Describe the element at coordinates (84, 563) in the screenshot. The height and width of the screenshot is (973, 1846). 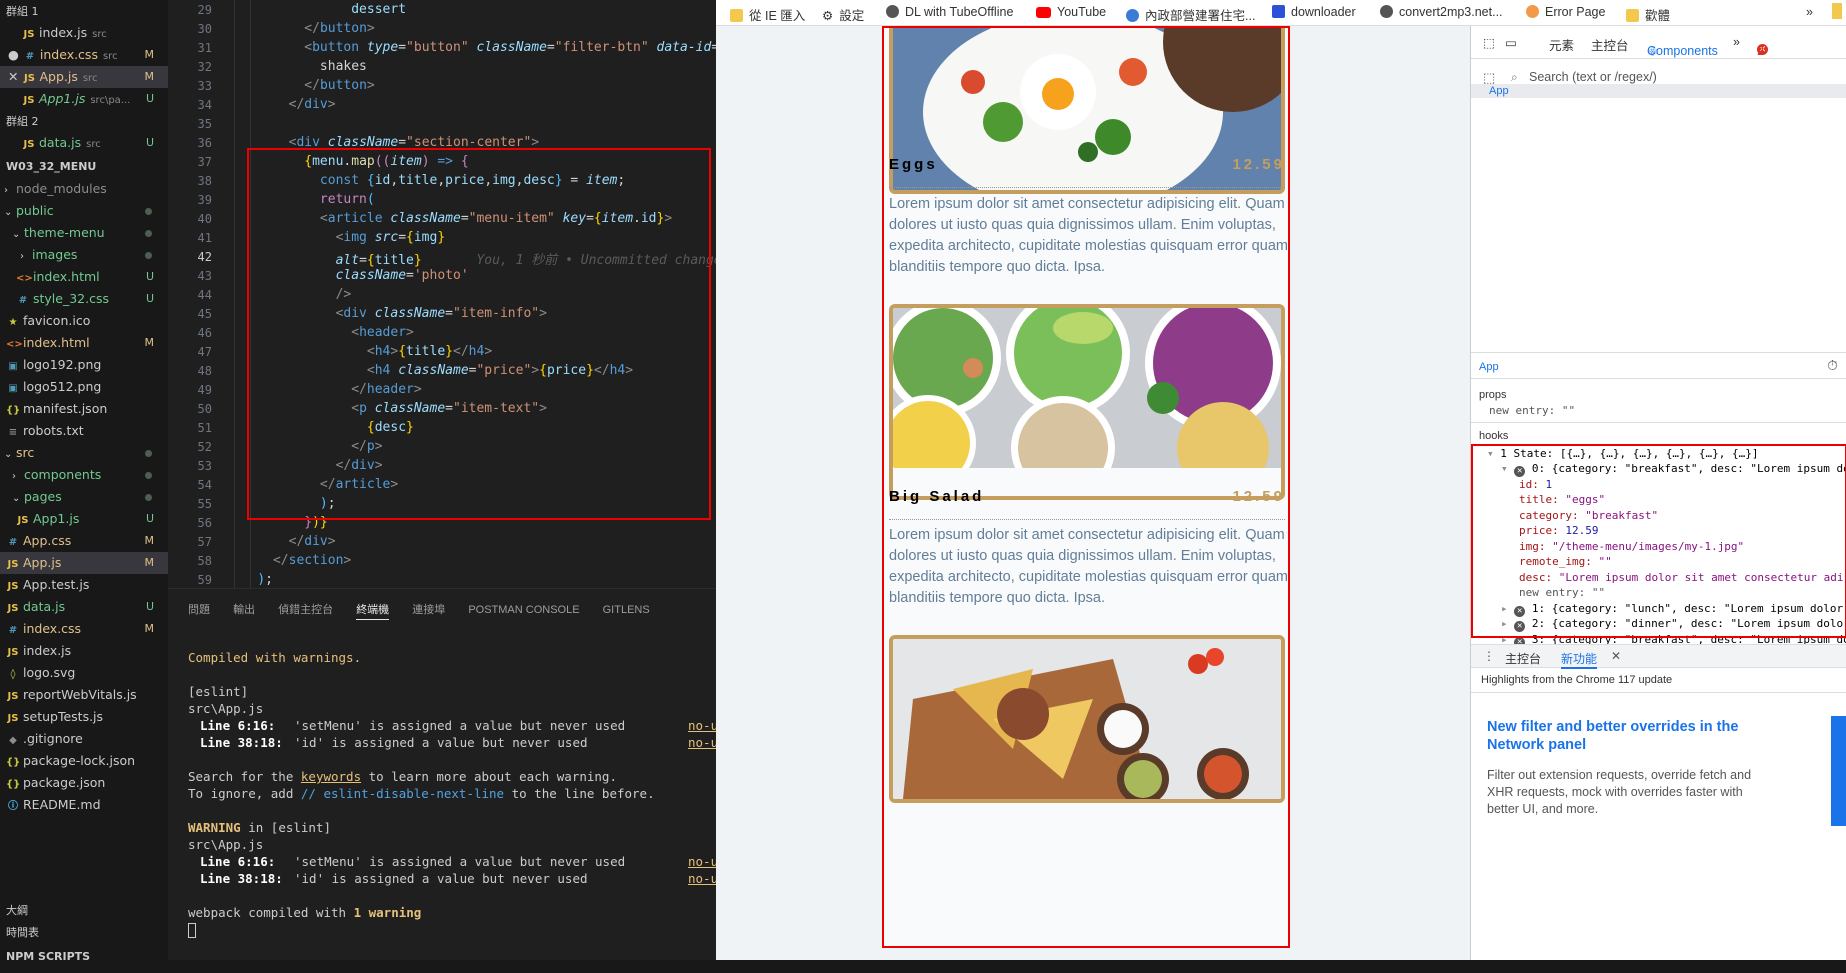
I see `file-app-js: JS App.js M` at that location.